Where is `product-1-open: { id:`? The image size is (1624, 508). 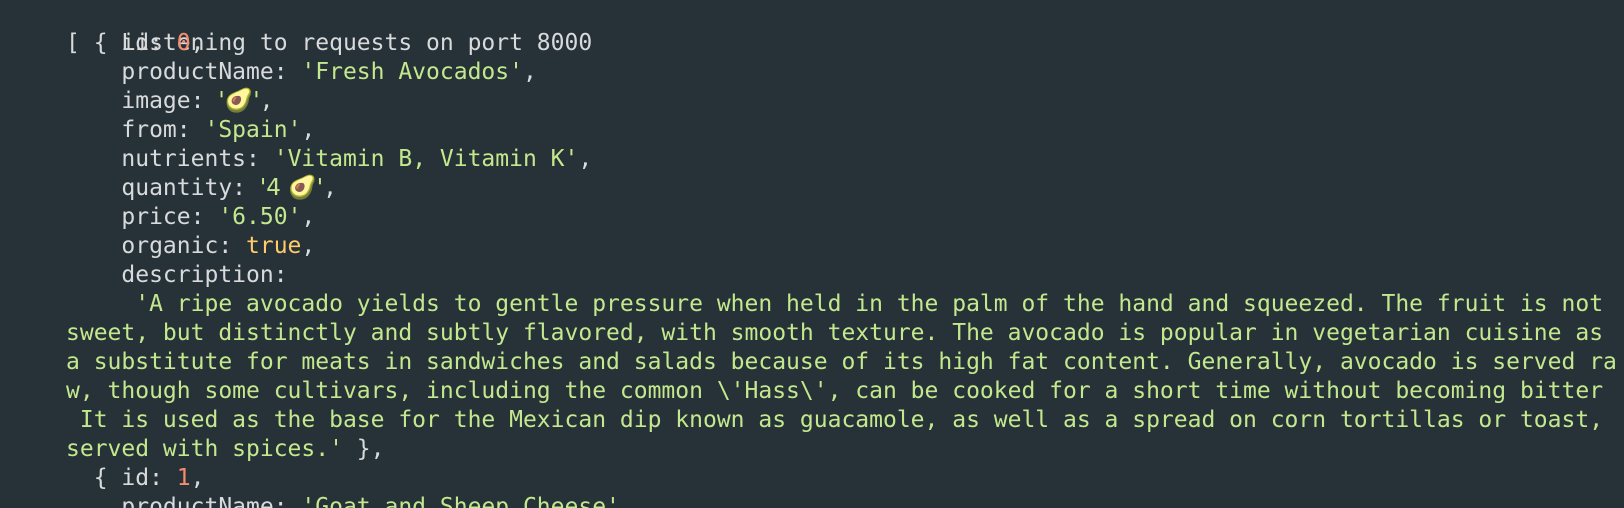 product-1-open: { id: is located at coordinates (121, 478).